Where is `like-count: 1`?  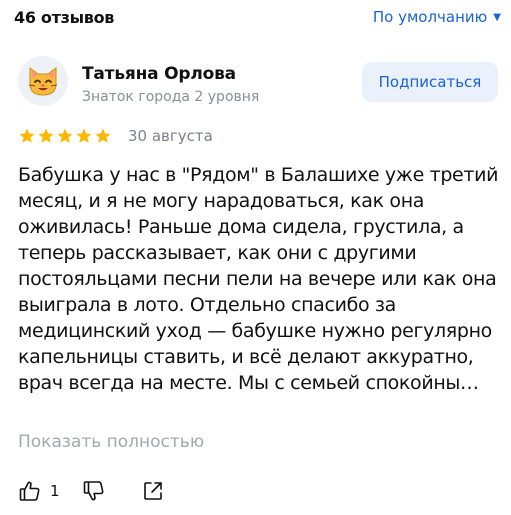
like-count: 1 is located at coordinates (55, 491).